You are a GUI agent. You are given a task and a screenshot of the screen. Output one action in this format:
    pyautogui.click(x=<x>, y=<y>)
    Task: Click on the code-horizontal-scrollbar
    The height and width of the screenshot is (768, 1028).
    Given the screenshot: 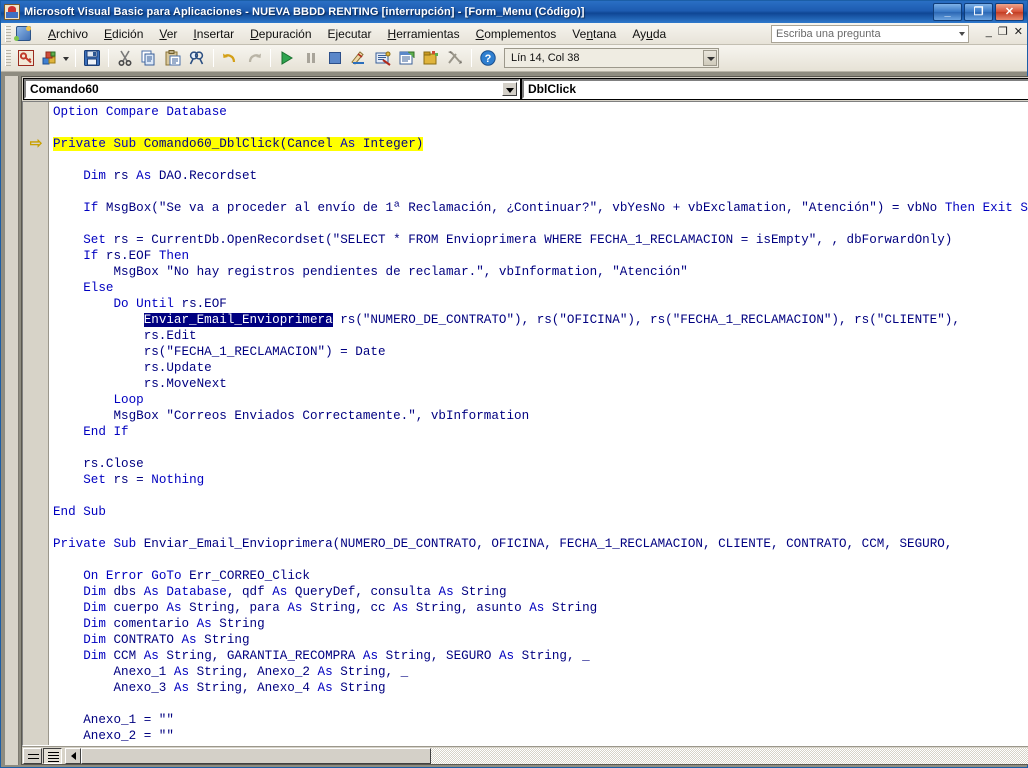 What is the action you would take?
    pyautogui.click(x=546, y=755)
    